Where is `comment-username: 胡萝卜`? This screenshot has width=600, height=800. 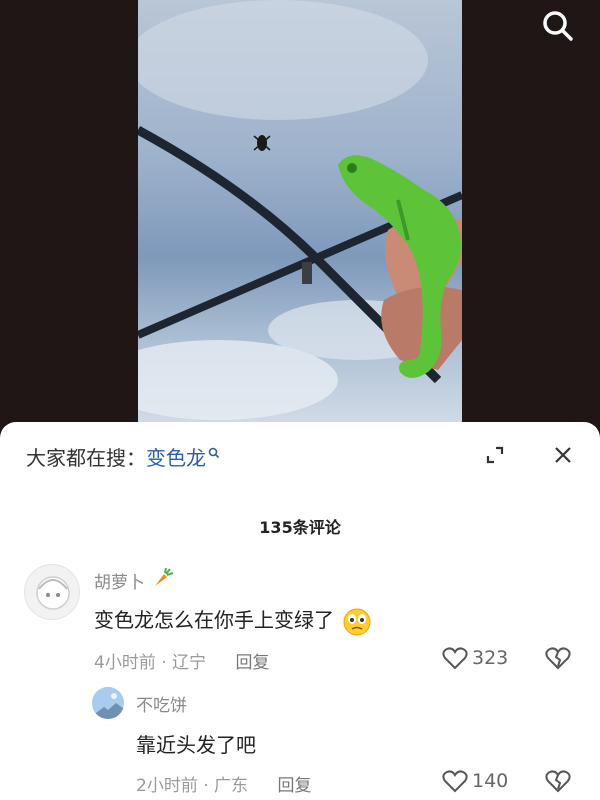
comment-username: 胡萝卜 is located at coordinates (134, 580).